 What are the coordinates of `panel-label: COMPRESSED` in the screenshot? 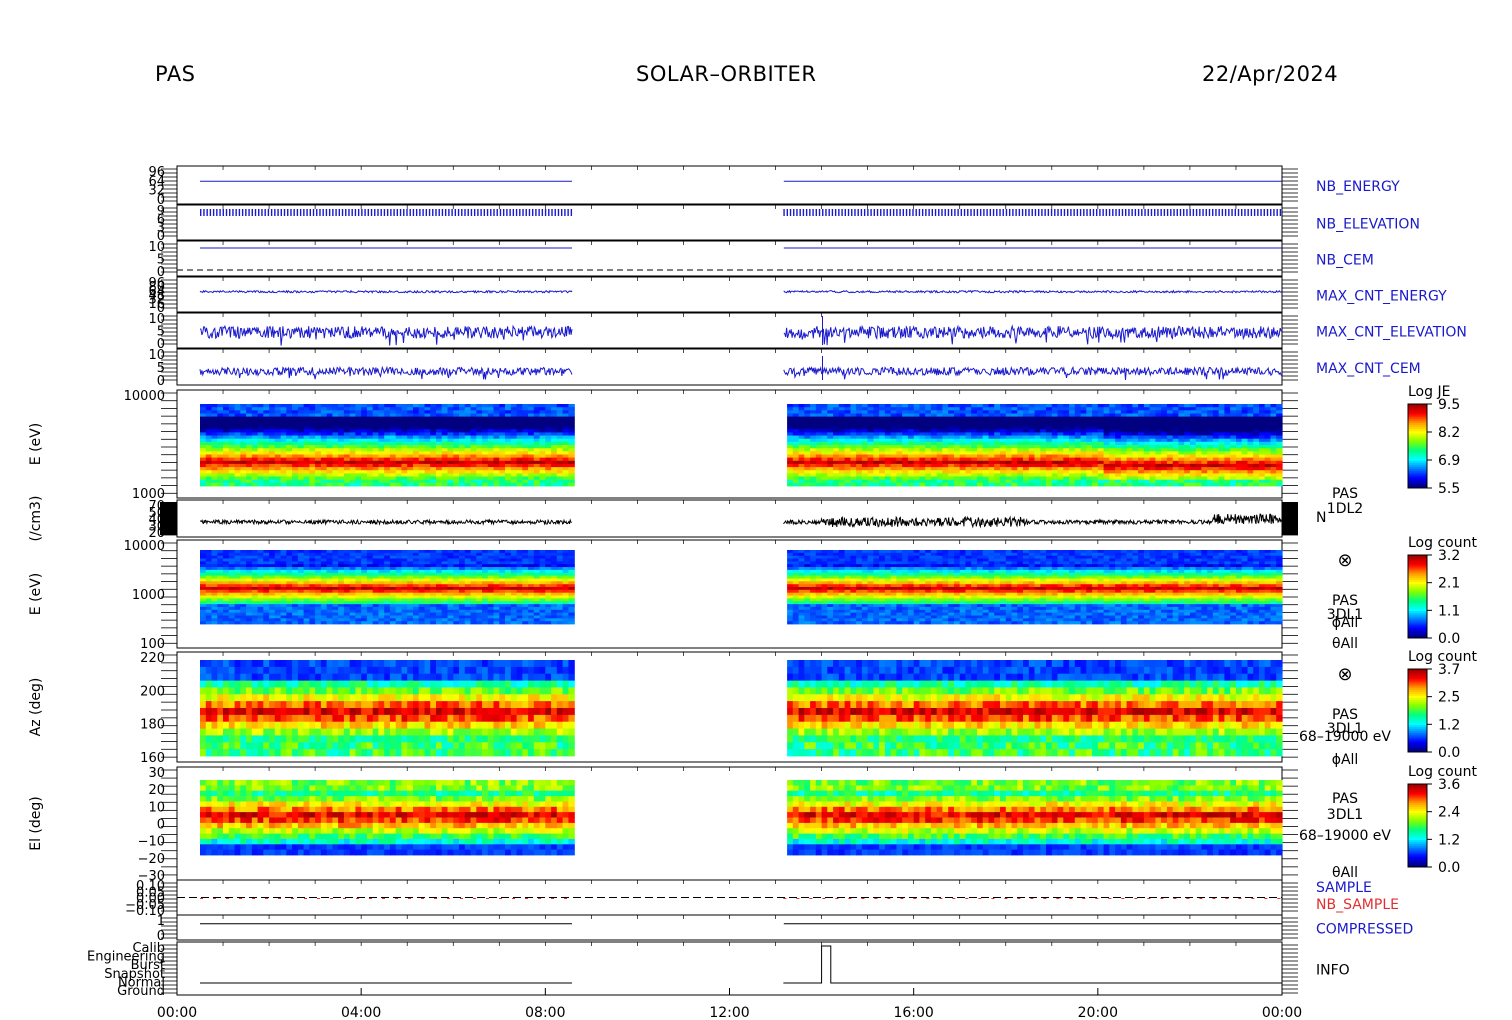 It's located at (1364, 930).